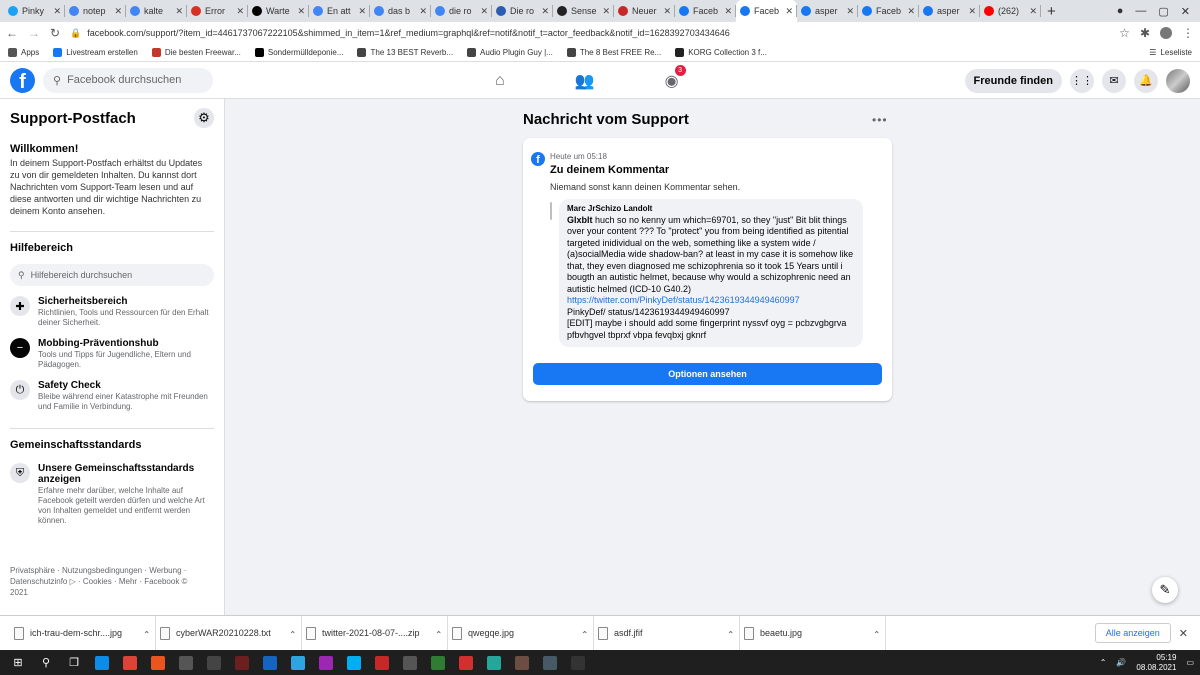  I want to click on forward-icon: →, so click(34, 33).